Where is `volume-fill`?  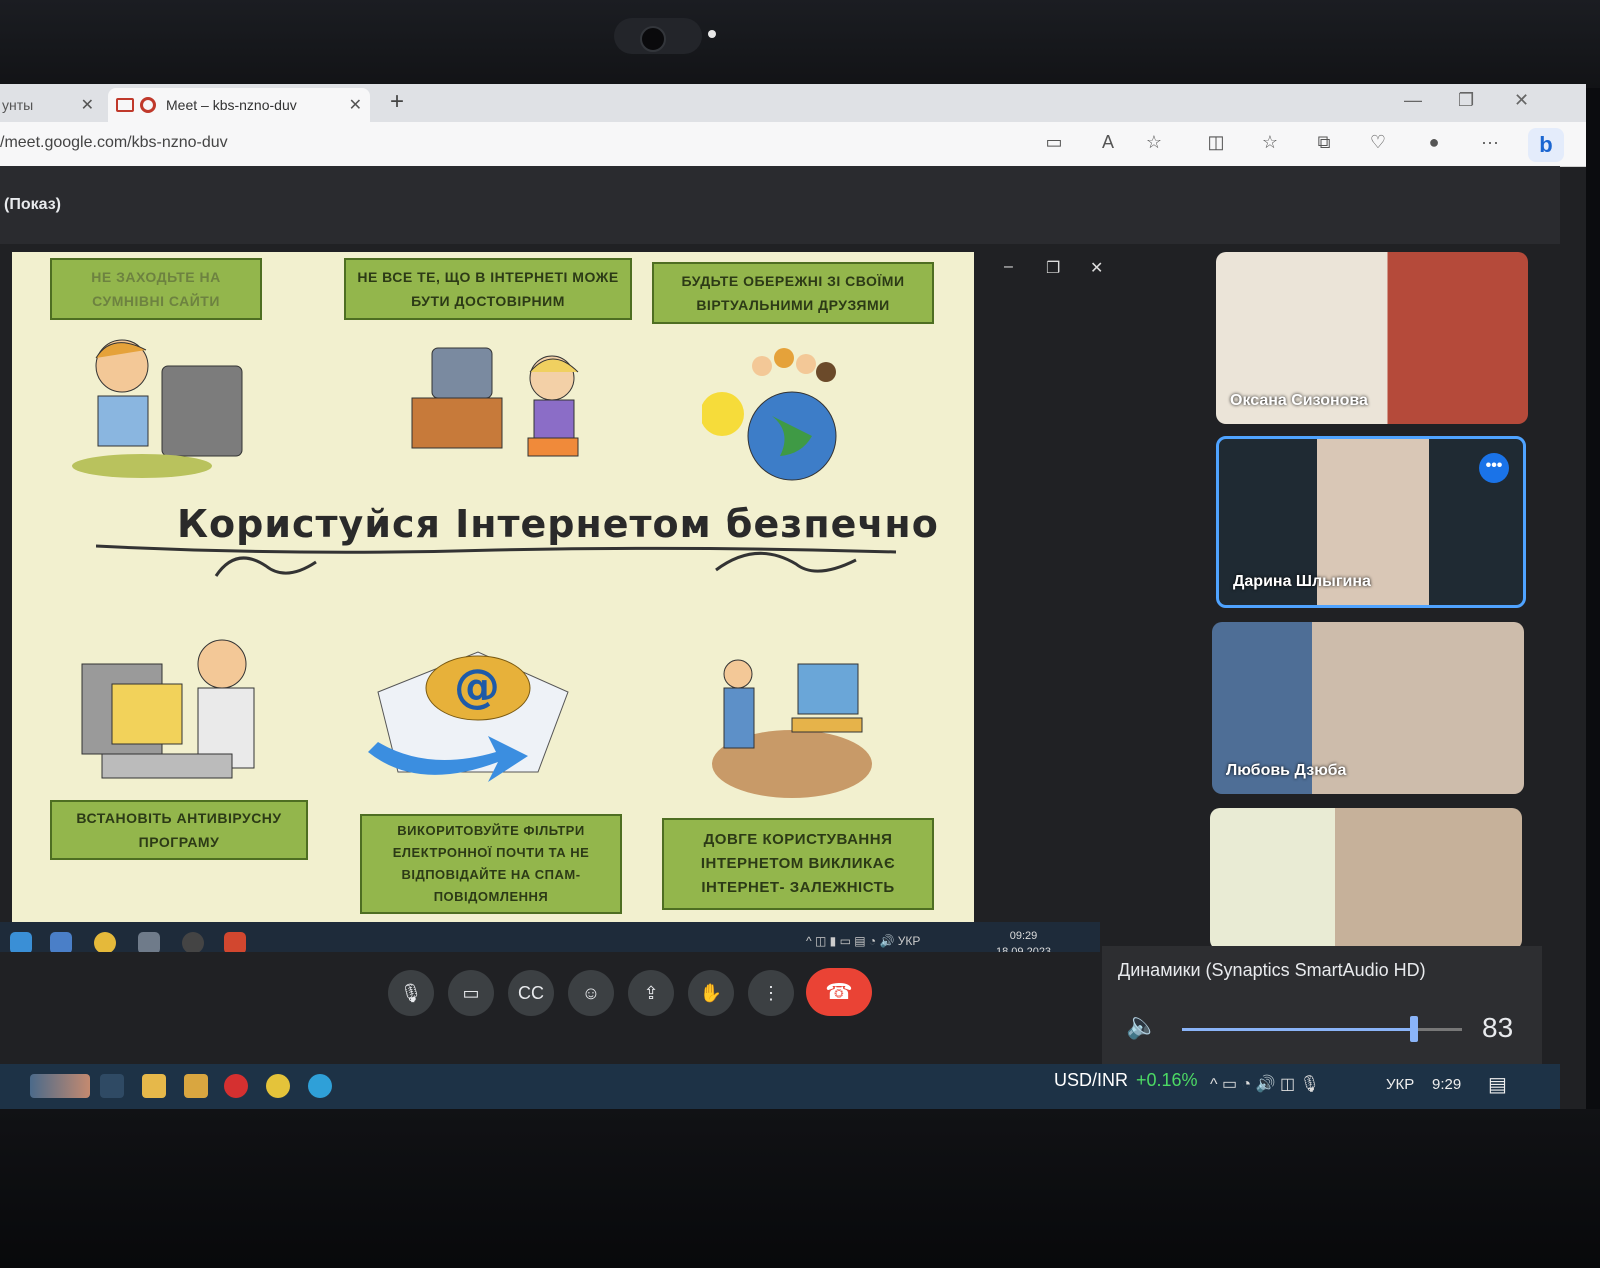
volume-fill is located at coordinates (1298, 1029).